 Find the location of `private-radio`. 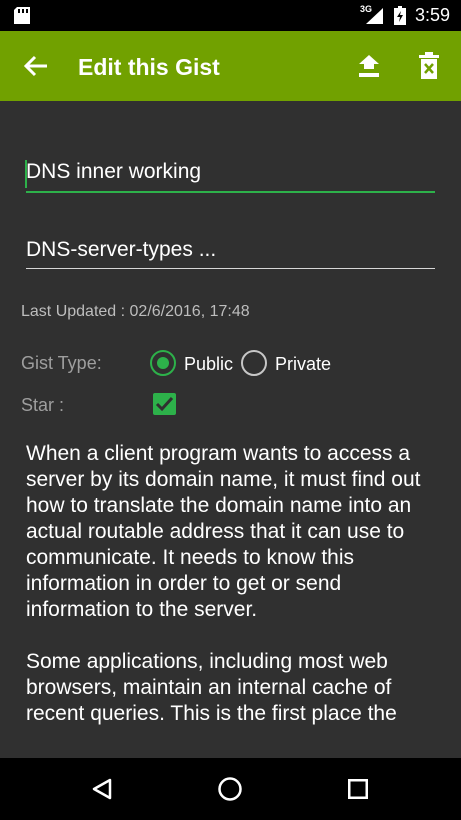

private-radio is located at coordinates (254, 363).